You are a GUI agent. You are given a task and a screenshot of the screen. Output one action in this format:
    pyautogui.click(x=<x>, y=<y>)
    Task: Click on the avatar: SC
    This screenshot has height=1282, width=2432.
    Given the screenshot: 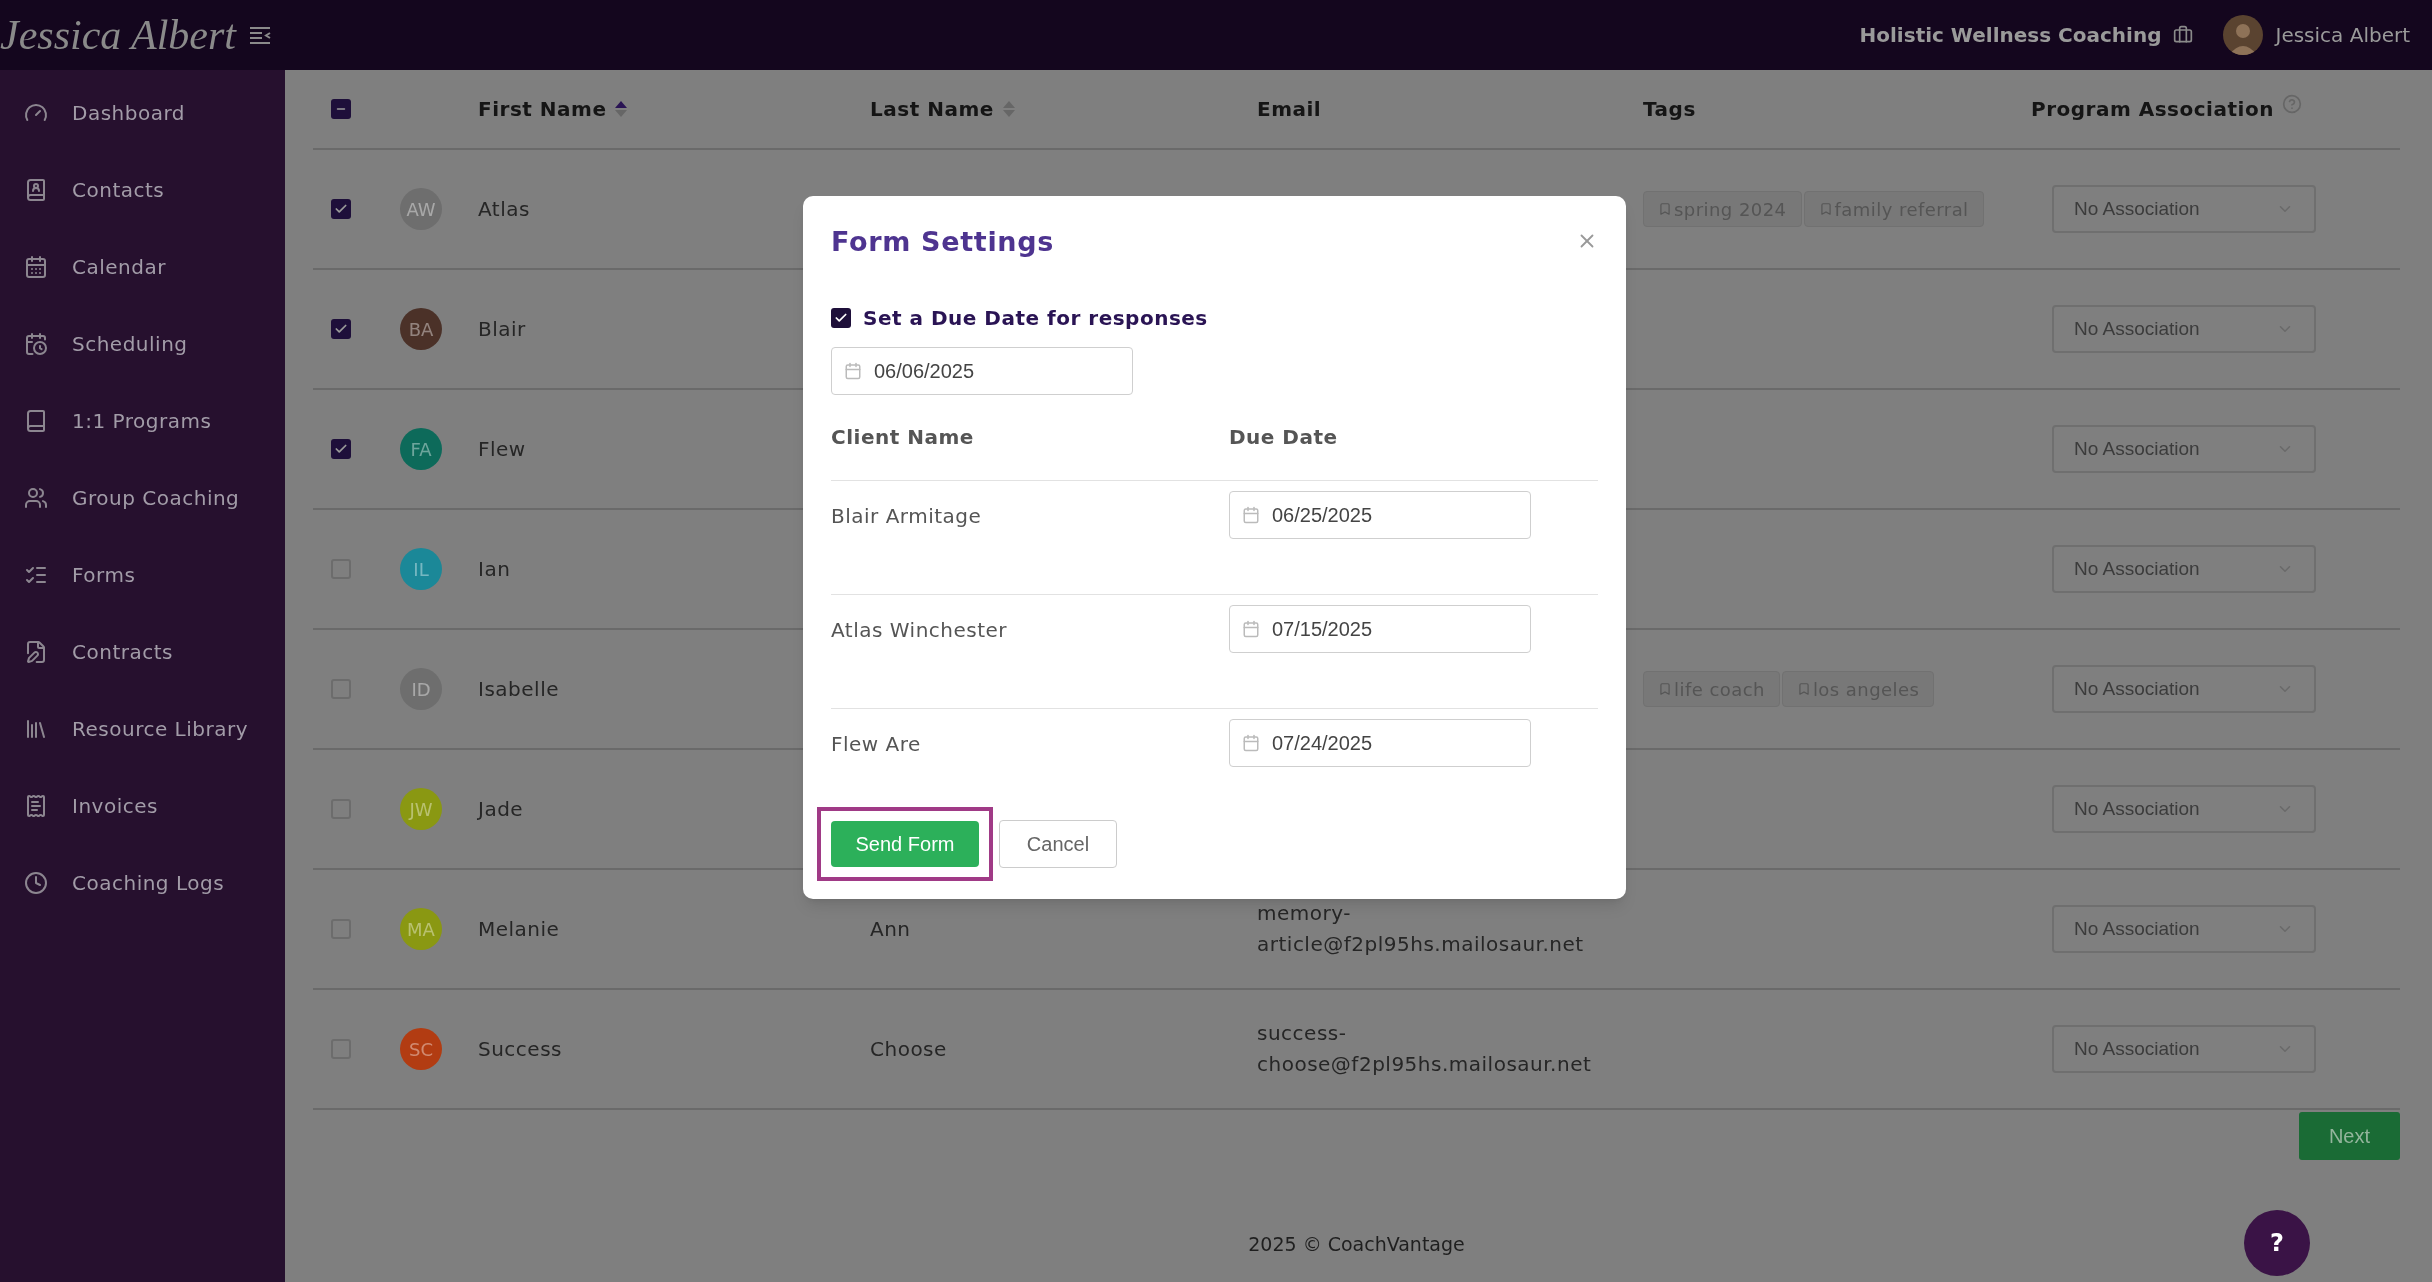 What is the action you would take?
    pyautogui.click(x=421, y=1049)
    